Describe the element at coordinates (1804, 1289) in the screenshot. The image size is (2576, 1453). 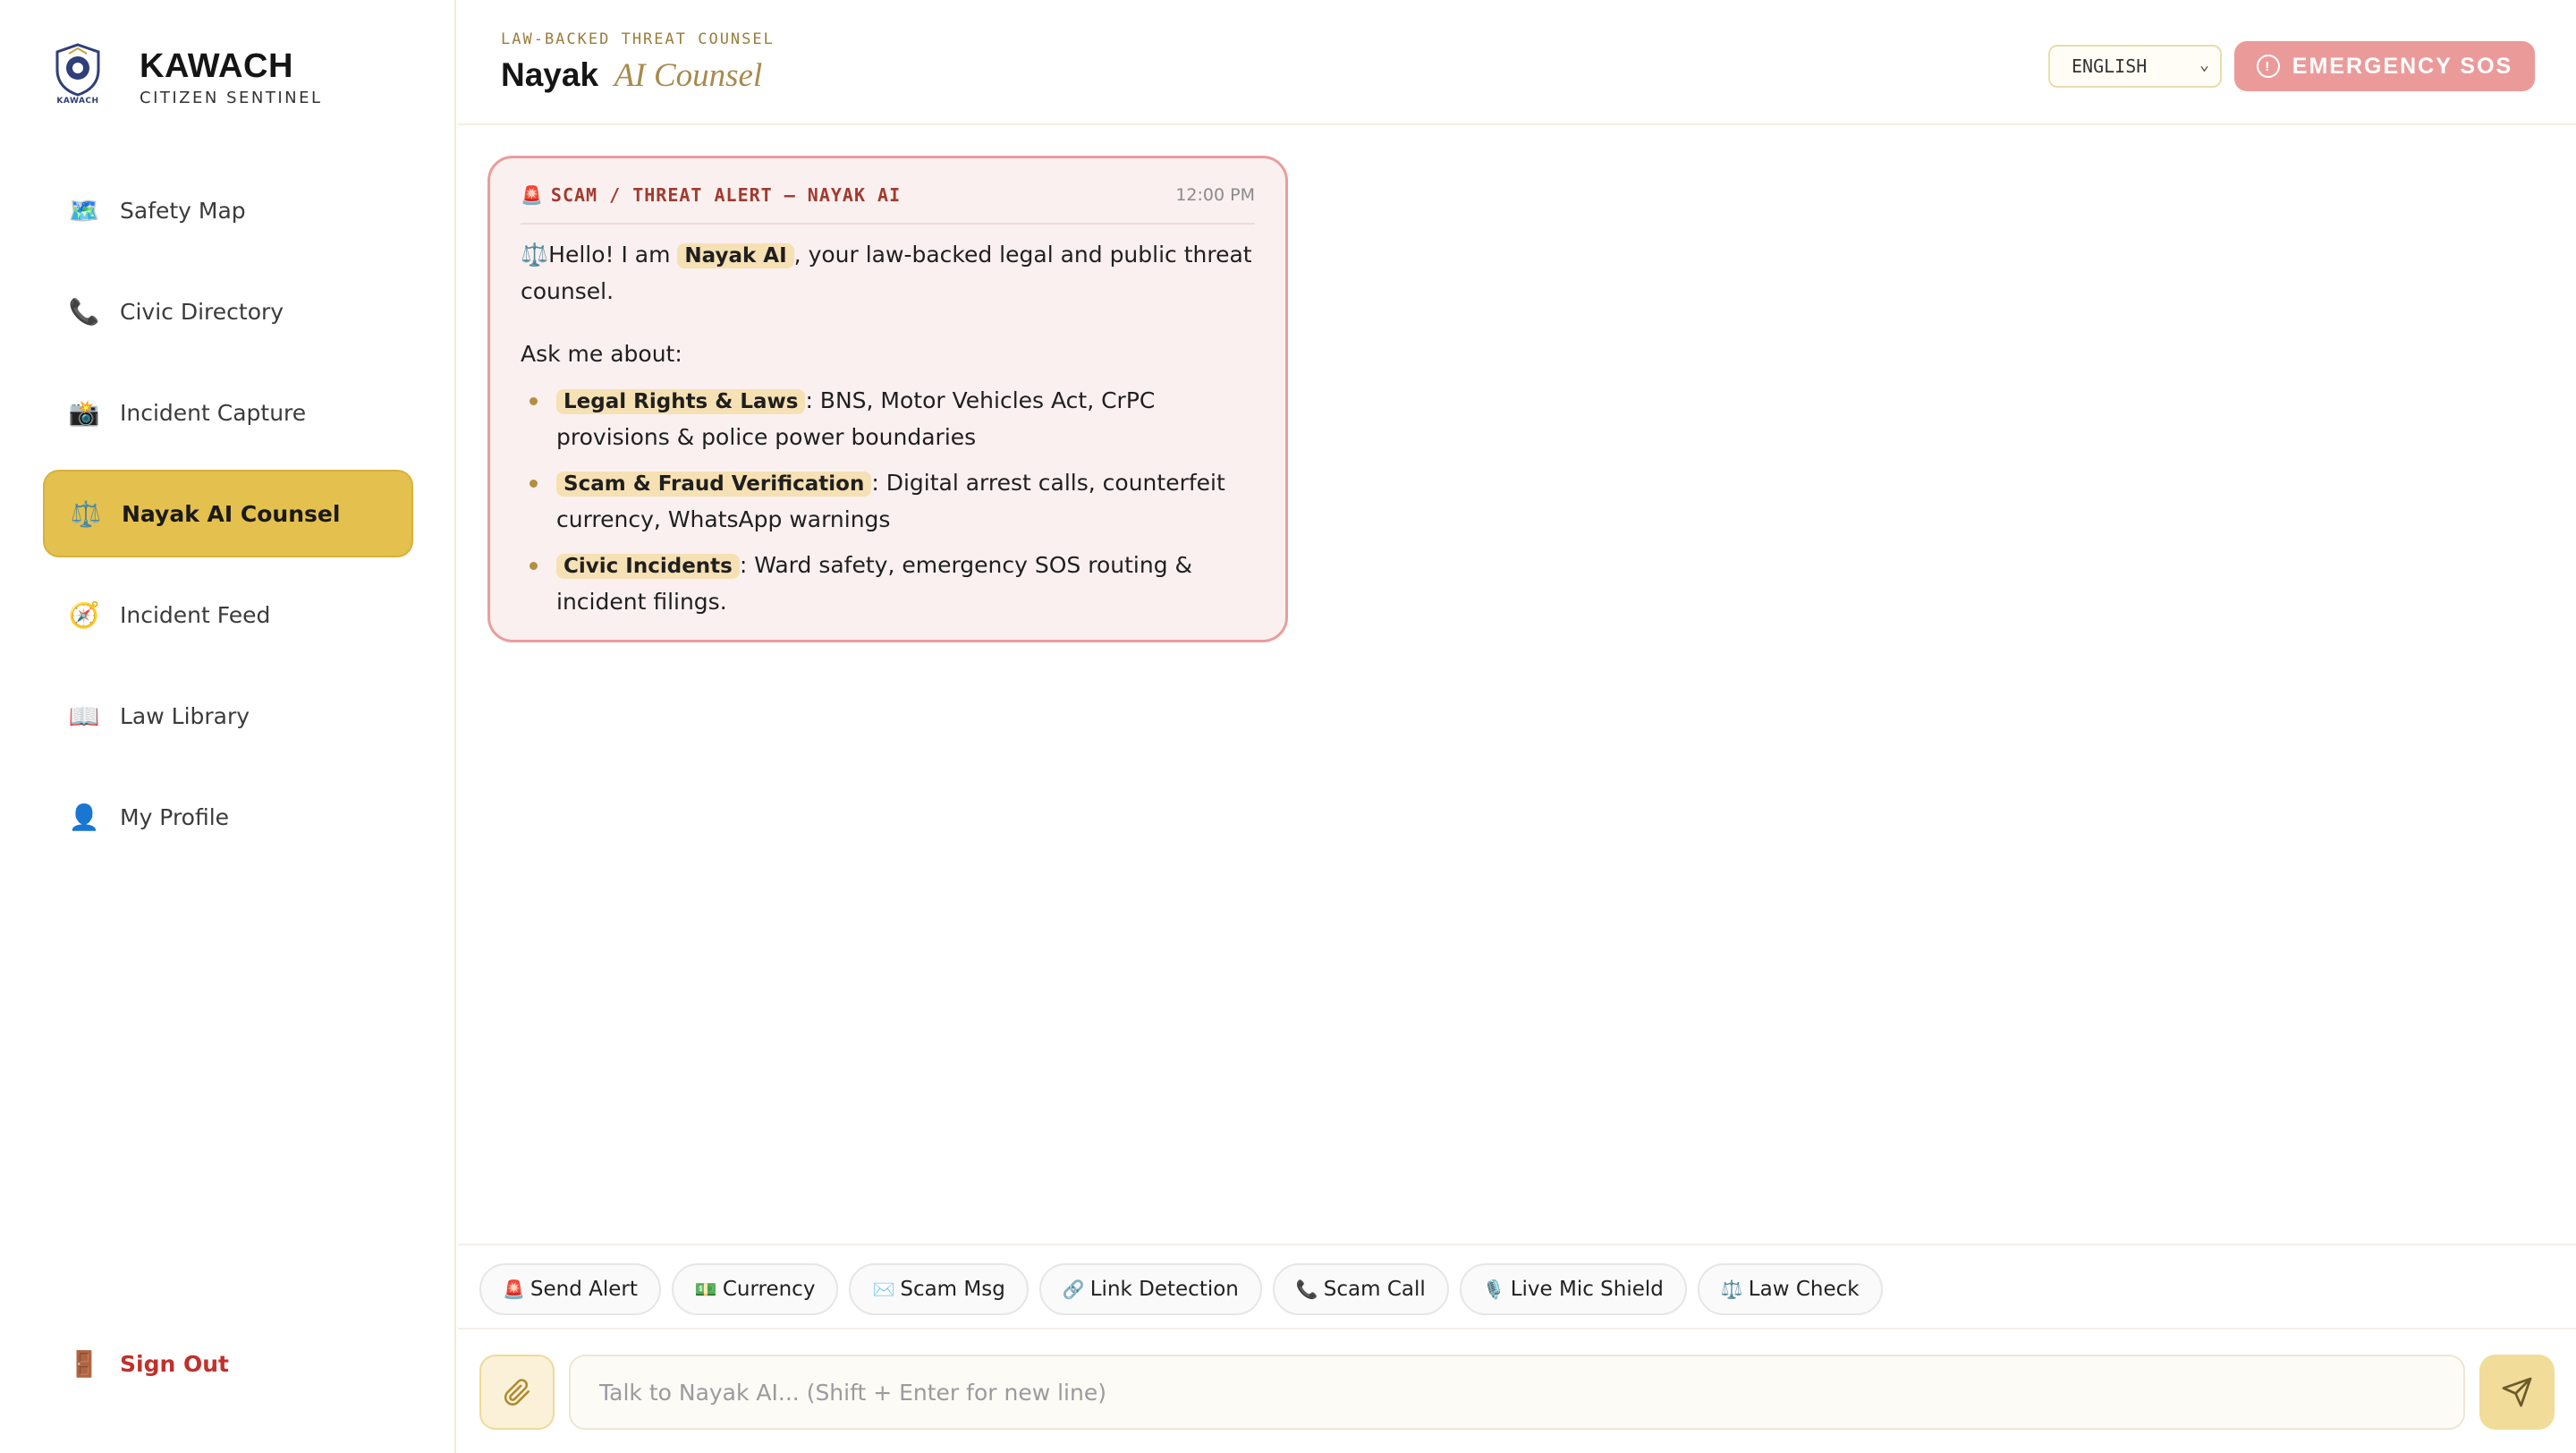
I see `quick-action-label: Law Check` at that location.